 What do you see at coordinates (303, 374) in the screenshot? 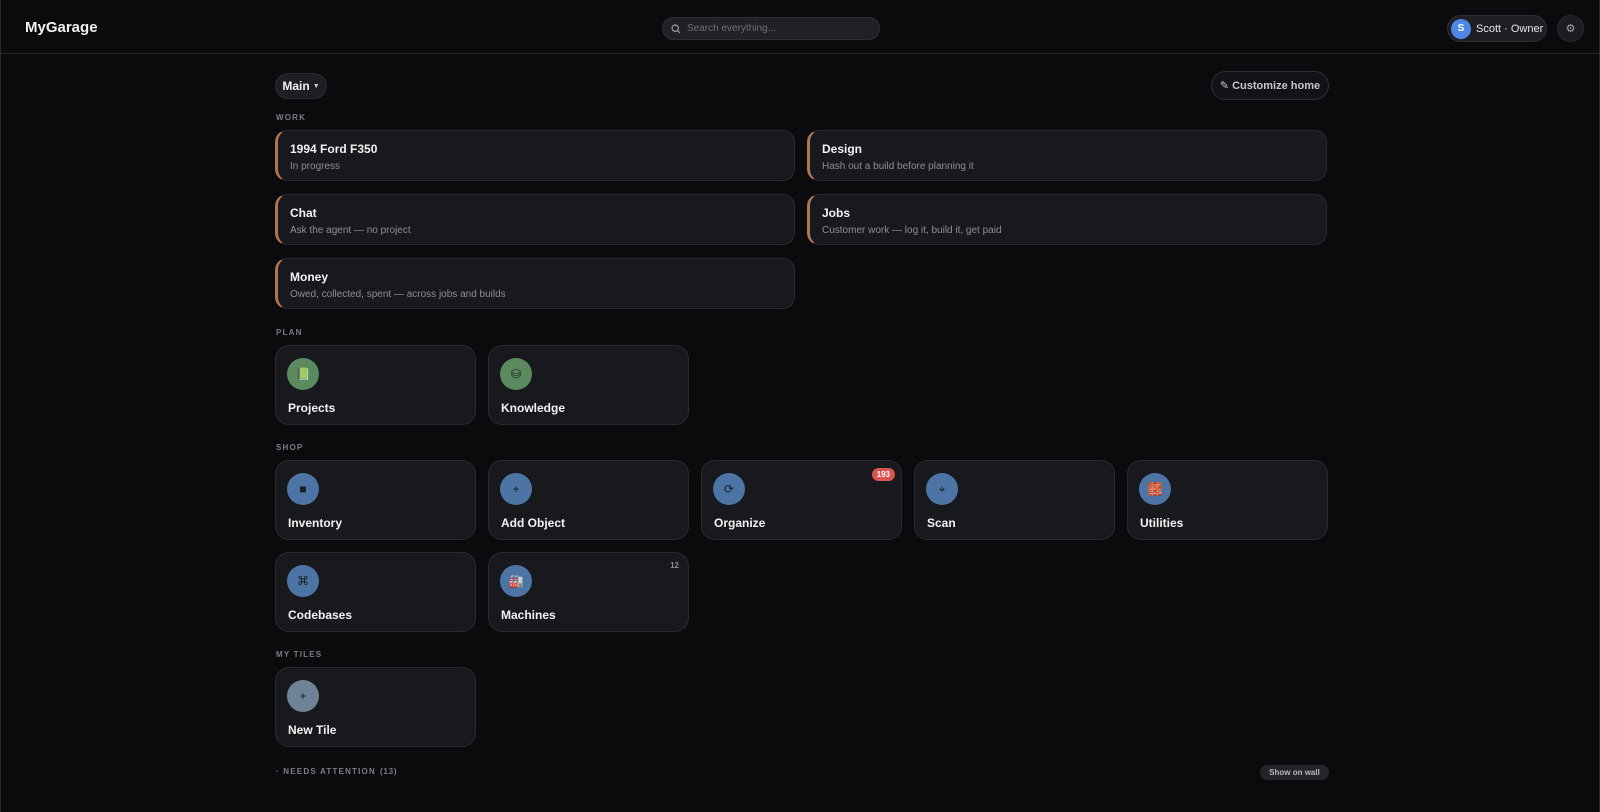
I see `notebook-icon: 📗` at bounding box center [303, 374].